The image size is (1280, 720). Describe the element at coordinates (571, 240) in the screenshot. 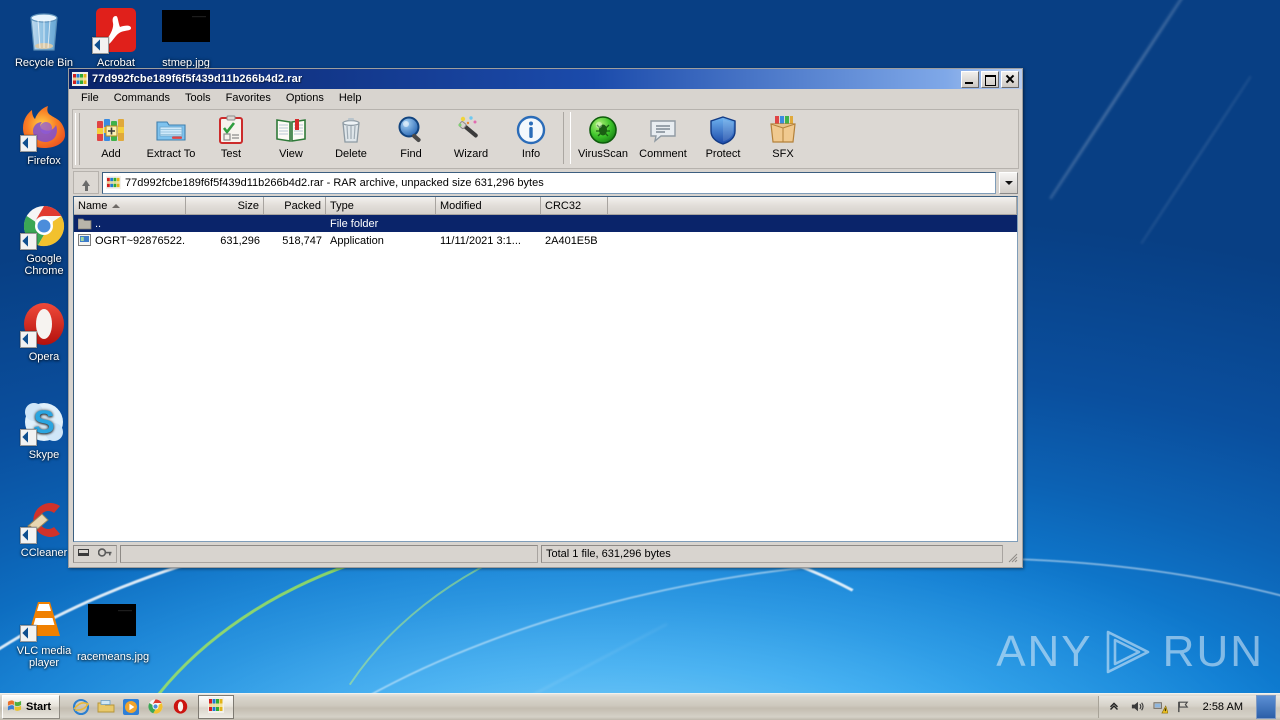

I see `cell-crc32: 2A401E5B` at that location.